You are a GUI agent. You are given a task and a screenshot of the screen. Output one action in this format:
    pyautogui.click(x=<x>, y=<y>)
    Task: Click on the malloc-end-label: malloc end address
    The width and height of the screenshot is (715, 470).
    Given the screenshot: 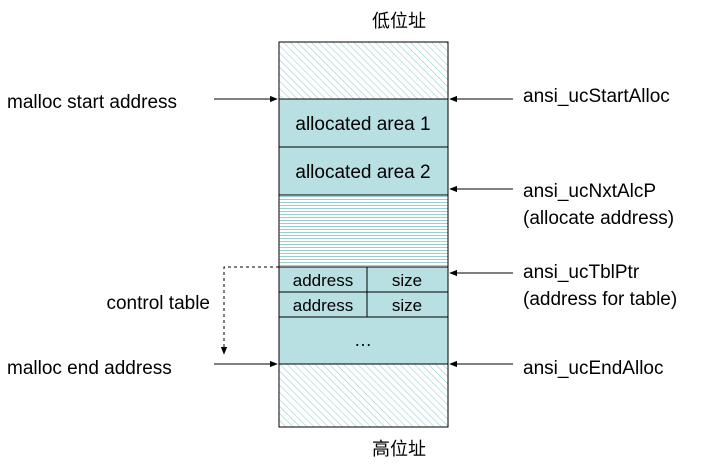 What is the action you would take?
    pyautogui.click(x=89, y=368)
    